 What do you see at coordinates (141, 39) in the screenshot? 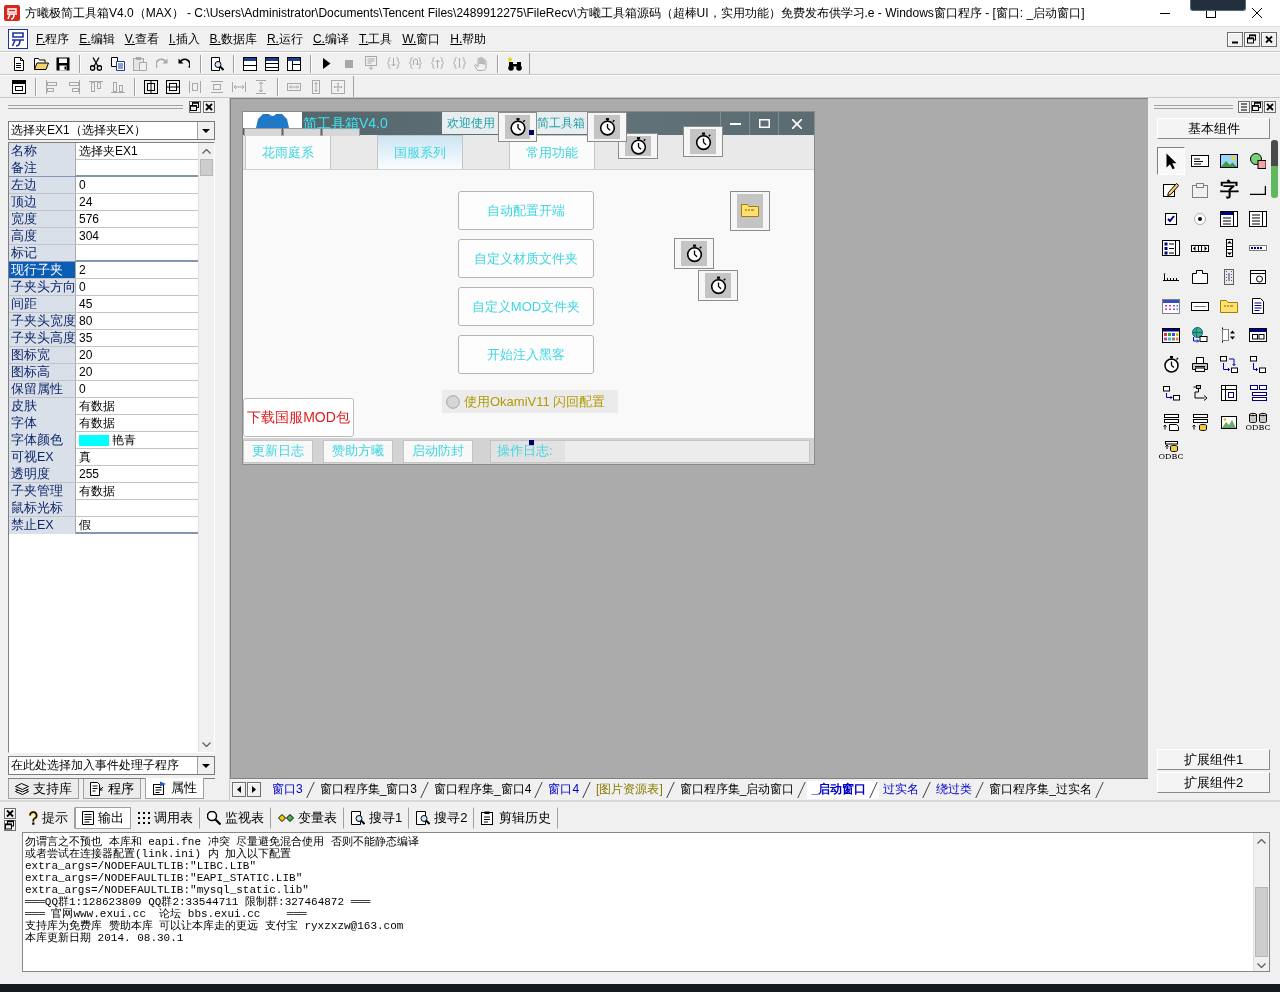
I see `menu-item: V.查看` at bounding box center [141, 39].